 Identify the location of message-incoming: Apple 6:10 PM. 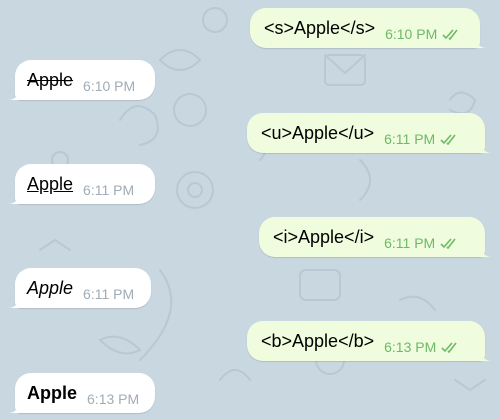
(81, 80).